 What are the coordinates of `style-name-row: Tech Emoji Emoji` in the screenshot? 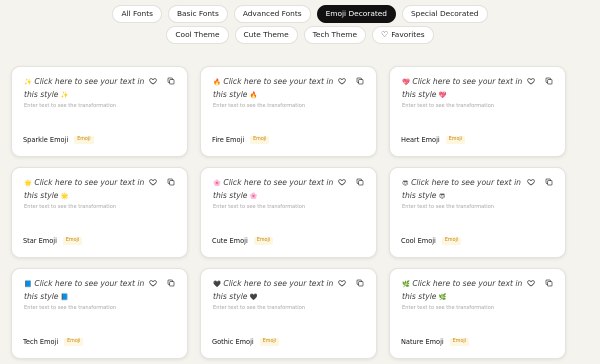 It's located at (53, 342).